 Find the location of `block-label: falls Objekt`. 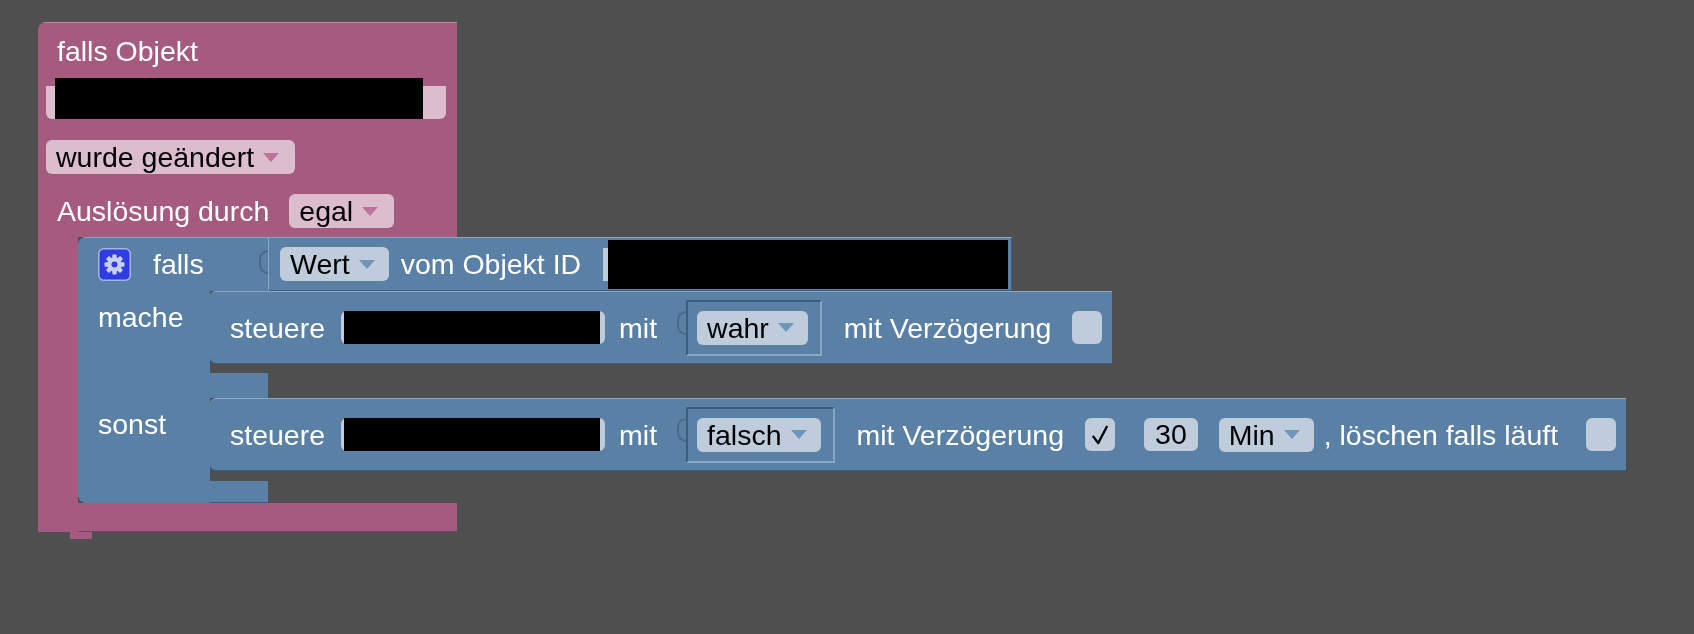

block-label: falls Objekt is located at coordinates (127, 51).